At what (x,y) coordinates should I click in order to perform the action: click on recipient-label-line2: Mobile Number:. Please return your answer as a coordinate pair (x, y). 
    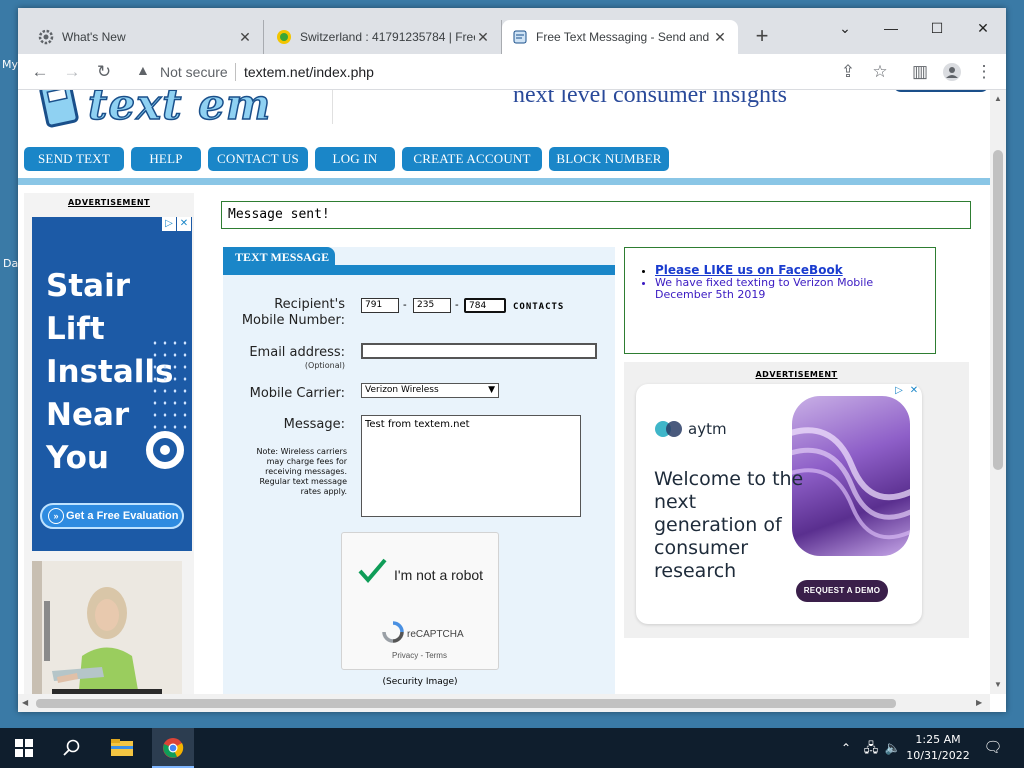
    Looking at the image, I should click on (293, 320).